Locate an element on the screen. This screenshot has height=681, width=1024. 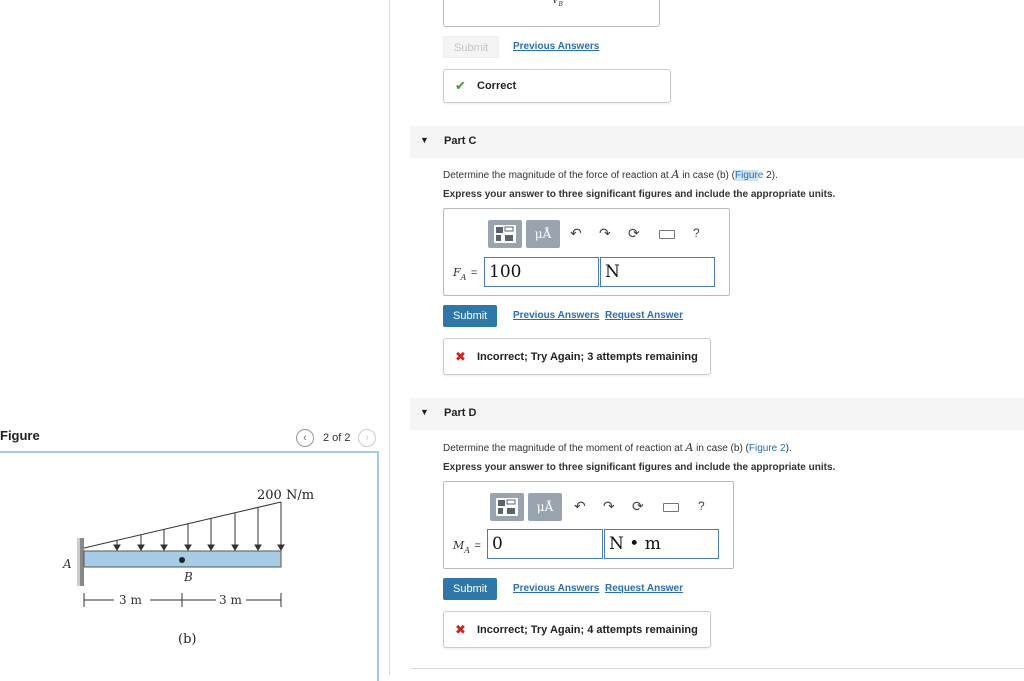
pane-divider is located at coordinates (389, 337).